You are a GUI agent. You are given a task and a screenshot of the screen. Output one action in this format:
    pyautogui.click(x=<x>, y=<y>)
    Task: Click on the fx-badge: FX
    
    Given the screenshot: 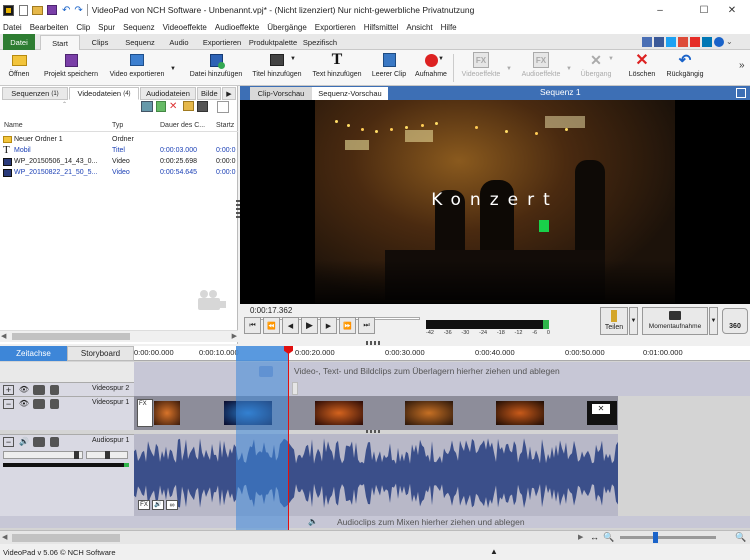 What is the action you would take?
    pyautogui.click(x=144, y=505)
    